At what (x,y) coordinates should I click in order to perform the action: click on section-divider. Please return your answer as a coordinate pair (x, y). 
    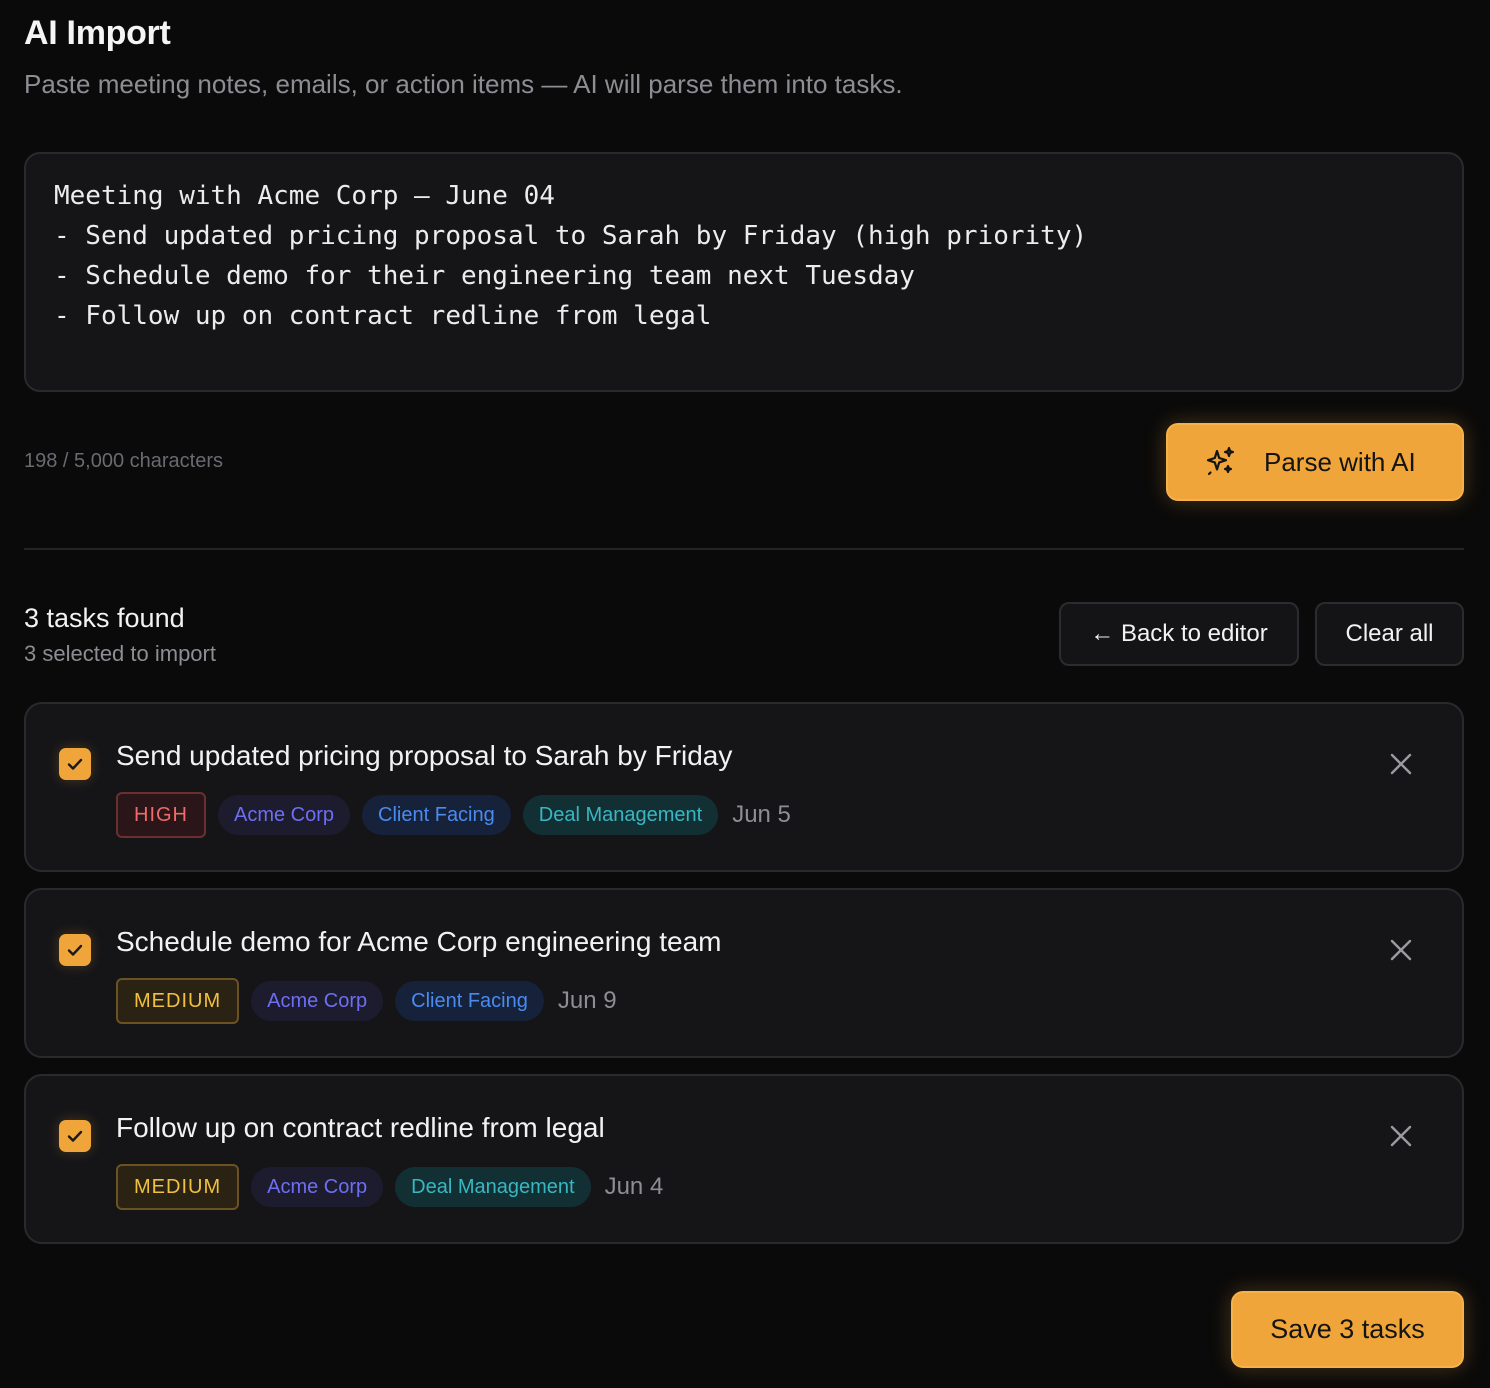
    Looking at the image, I should click on (744, 549).